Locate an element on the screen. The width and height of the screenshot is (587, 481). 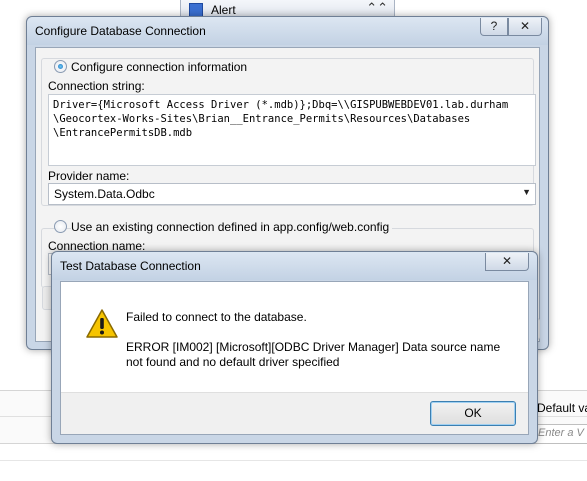
divider is located at coordinates (293, 460).